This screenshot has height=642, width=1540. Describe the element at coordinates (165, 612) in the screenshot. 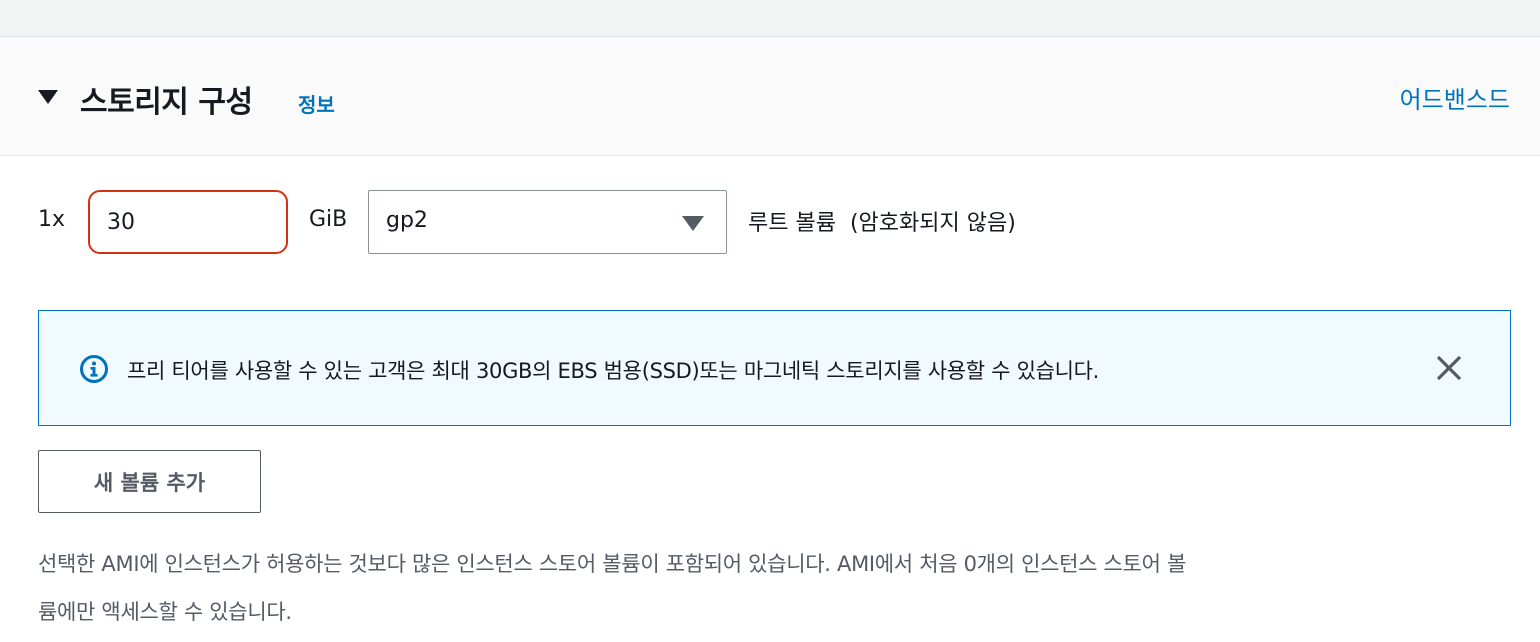

I see `note-line-2: 륨에만 액세스할 수 있습니다.` at that location.